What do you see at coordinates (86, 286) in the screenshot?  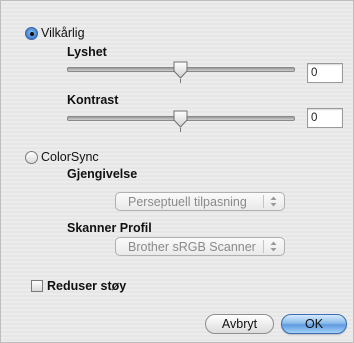 I see `reduser-stoy-label: Reduser støy` at bounding box center [86, 286].